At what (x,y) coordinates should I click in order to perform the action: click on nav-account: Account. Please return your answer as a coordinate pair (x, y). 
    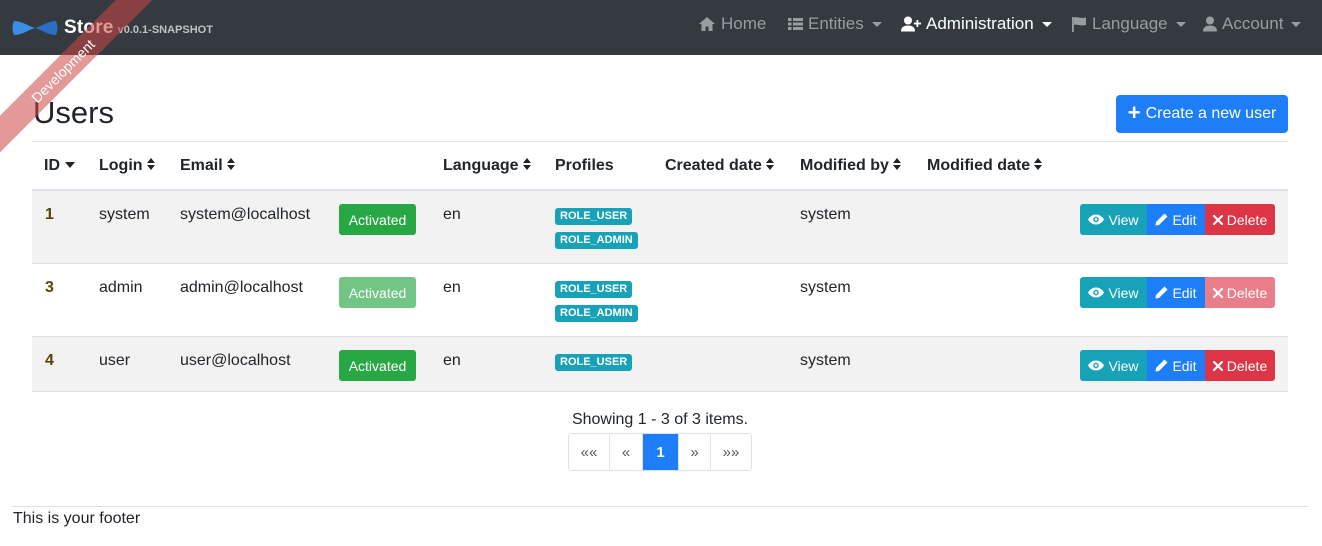
    Looking at the image, I should click on (1252, 24).